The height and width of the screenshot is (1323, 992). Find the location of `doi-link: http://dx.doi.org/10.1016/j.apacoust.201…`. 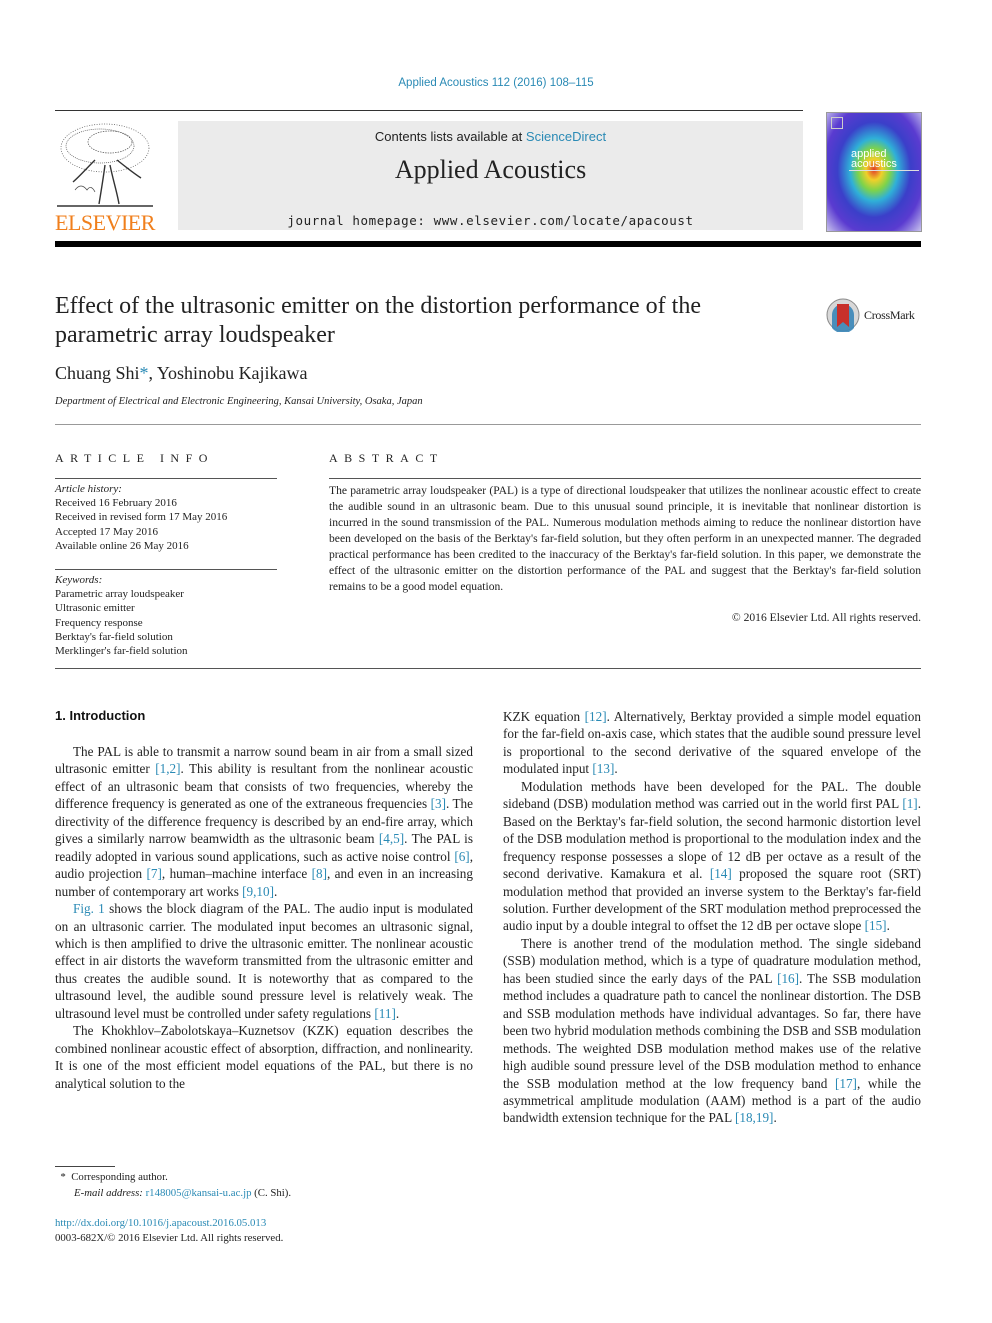

doi-link: http://dx.doi.org/10.1016/j.apacoust.201… is located at coordinates (169, 1223).